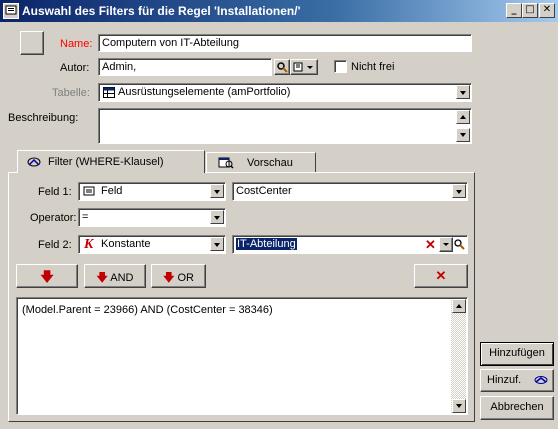 The image size is (558, 429). I want to click on field1-label-text: Feld 1:, so click(55, 192).